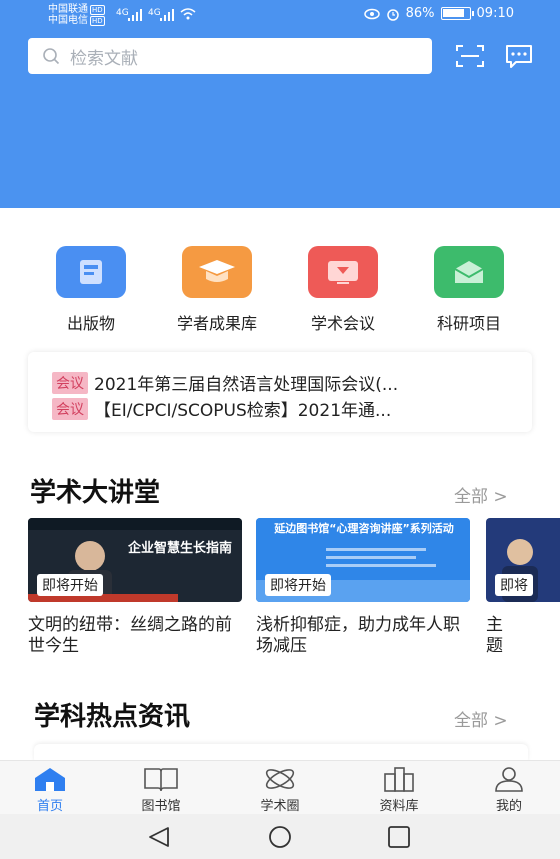 The width and height of the screenshot is (560, 859). What do you see at coordinates (470, 56) in the screenshot?
I see `scan-icon` at bounding box center [470, 56].